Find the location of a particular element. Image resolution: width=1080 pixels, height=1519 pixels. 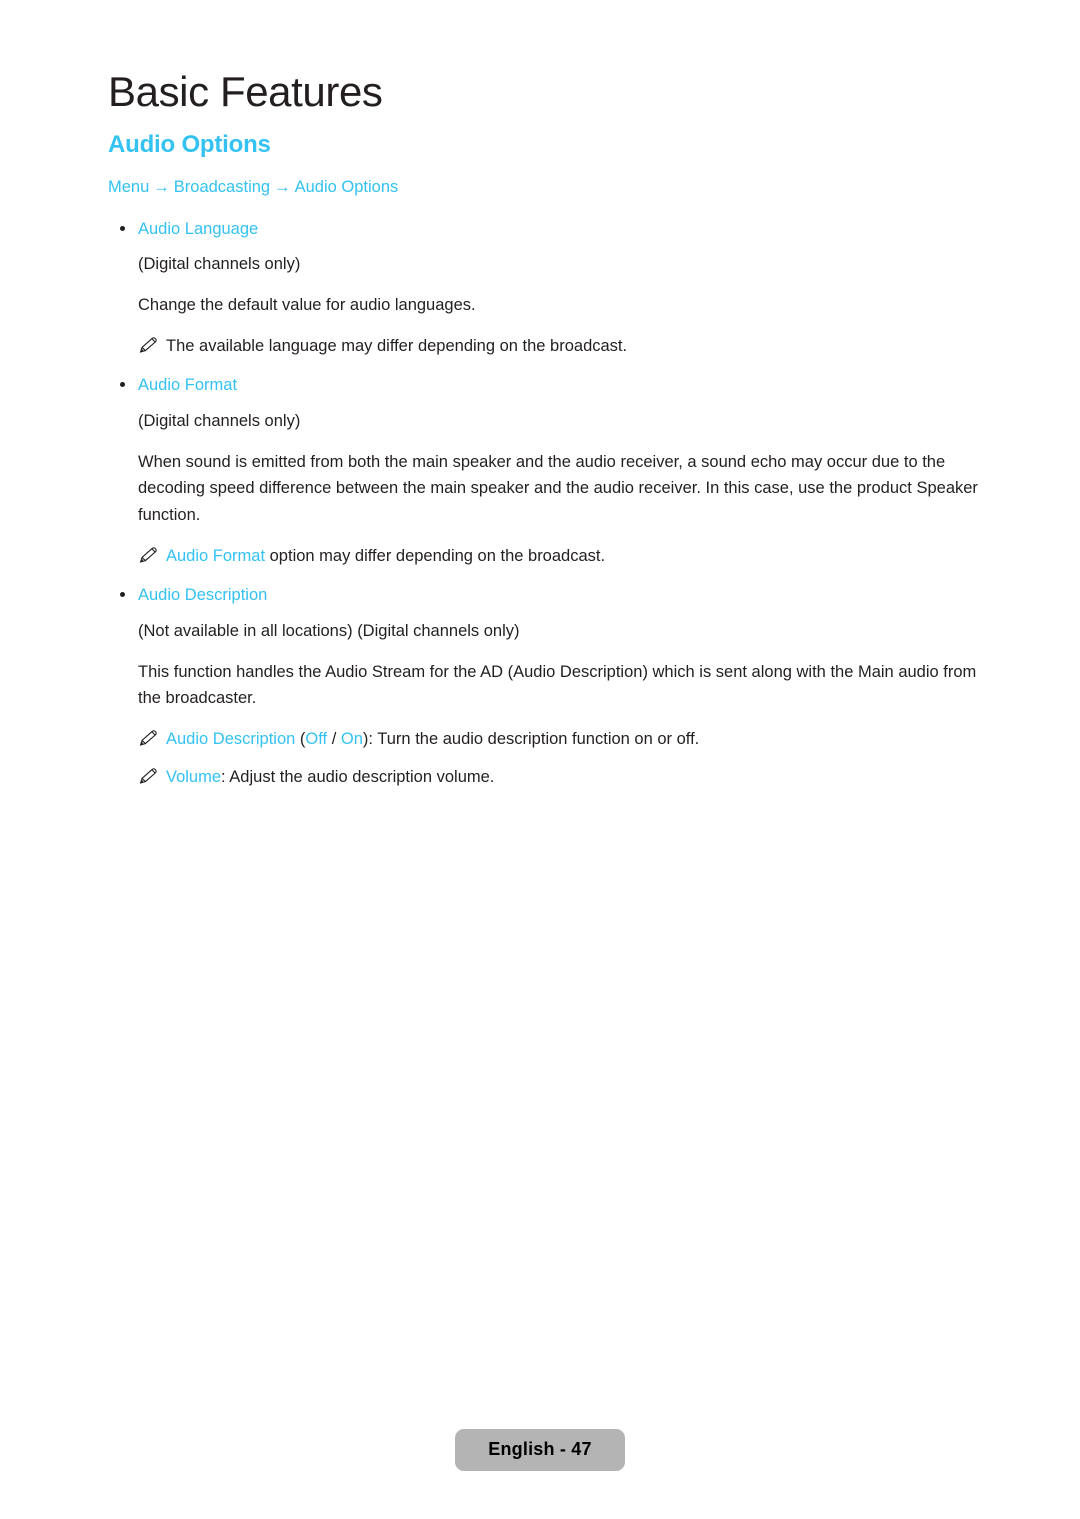

section-heading-label: Audio Format is located at coordinates (188, 385).